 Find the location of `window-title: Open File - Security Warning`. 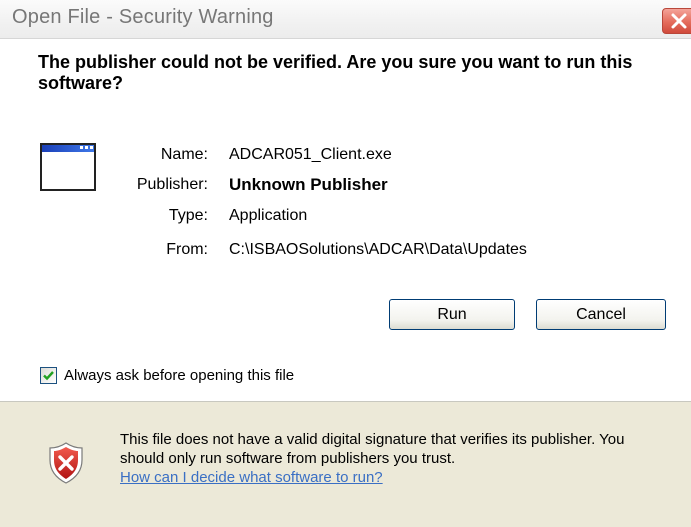

window-title: Open File - Security Warning is located at coordinates (143, 17).